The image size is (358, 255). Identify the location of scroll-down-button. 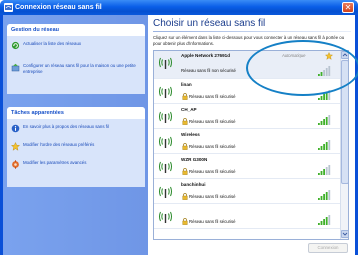
(344, 234).